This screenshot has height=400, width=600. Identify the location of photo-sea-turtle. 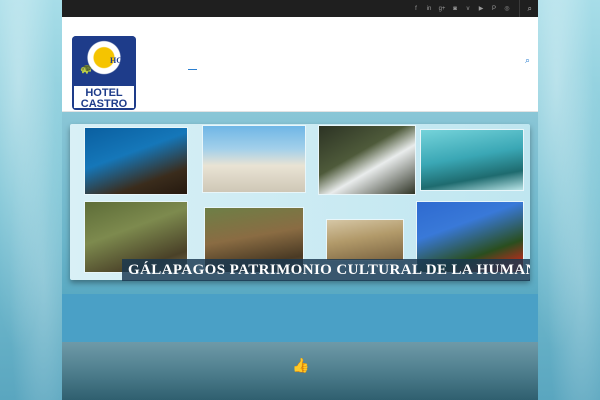
(472, 160).